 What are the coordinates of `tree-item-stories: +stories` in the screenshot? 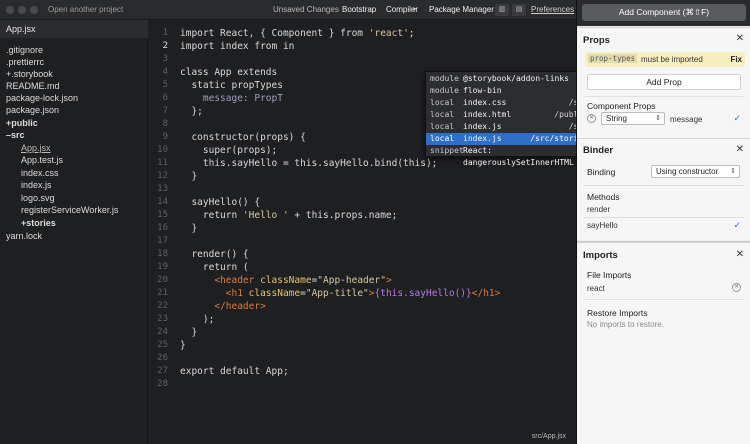 It's located at (38, 223).